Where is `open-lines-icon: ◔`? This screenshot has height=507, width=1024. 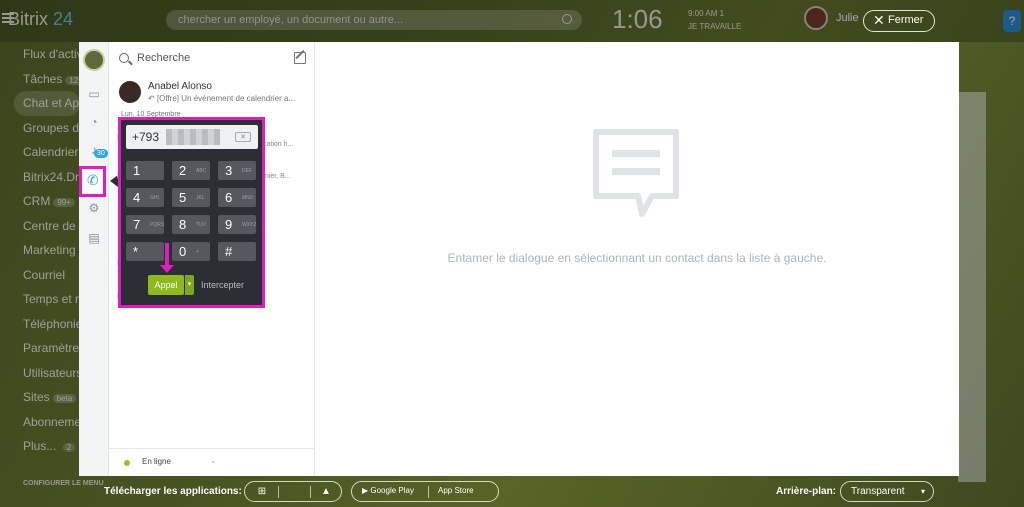 open-lines-icon: ◔ is located at coordinates (94, 122).